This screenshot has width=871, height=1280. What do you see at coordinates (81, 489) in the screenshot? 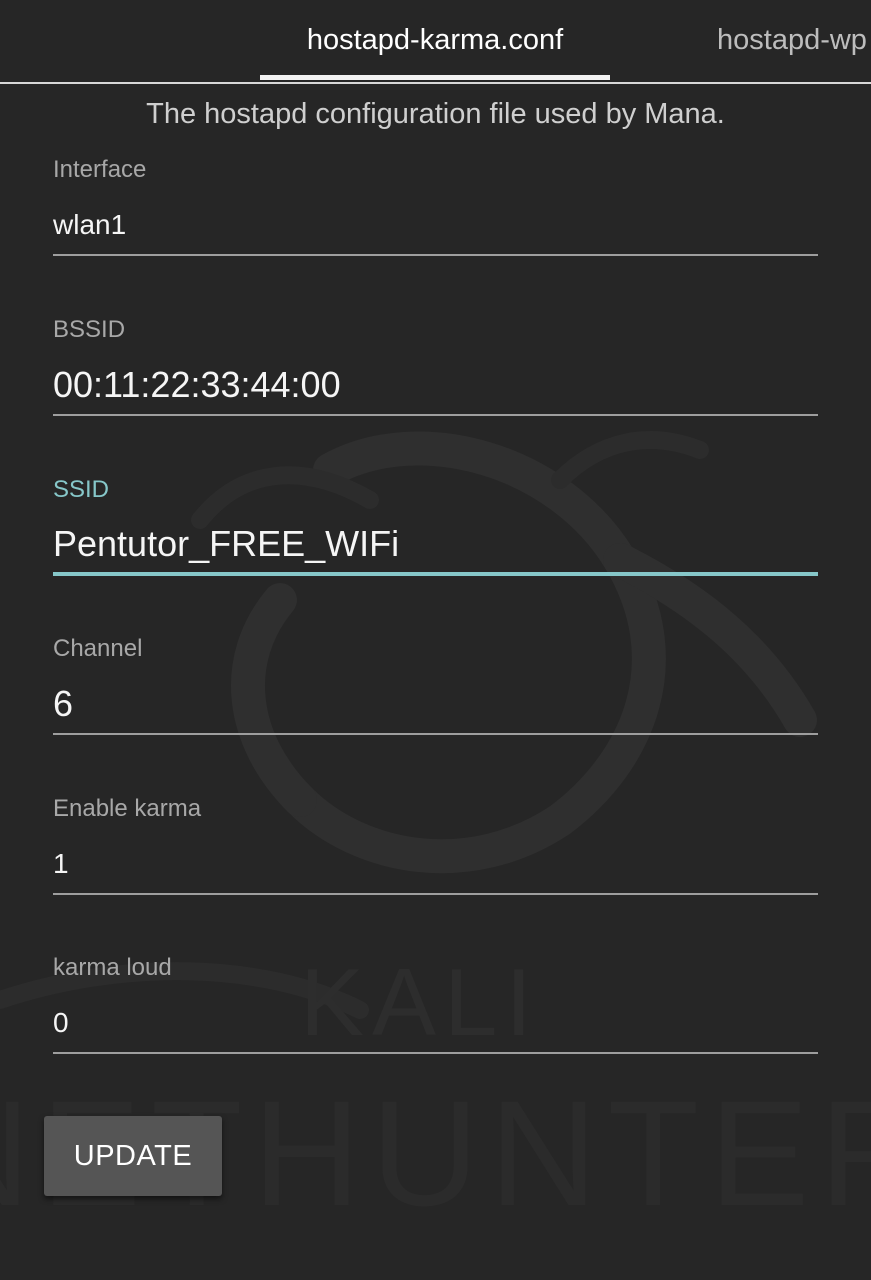
I see `ssid-label: SSID` at bounding box center [81, 489].